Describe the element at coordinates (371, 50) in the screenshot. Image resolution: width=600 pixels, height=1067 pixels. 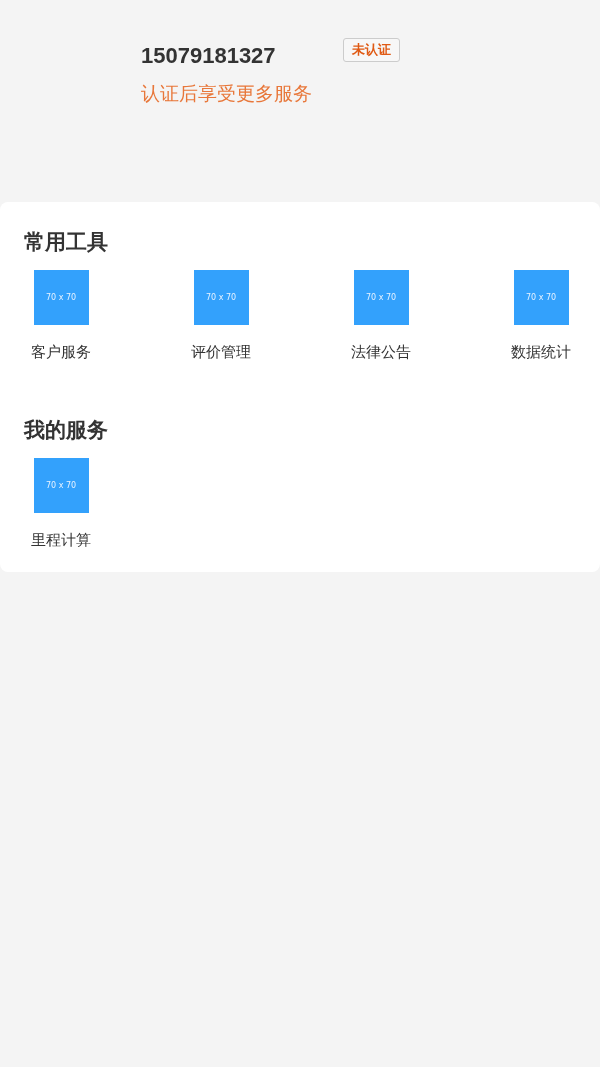
I see `verification-badge: 未认证` at that location.